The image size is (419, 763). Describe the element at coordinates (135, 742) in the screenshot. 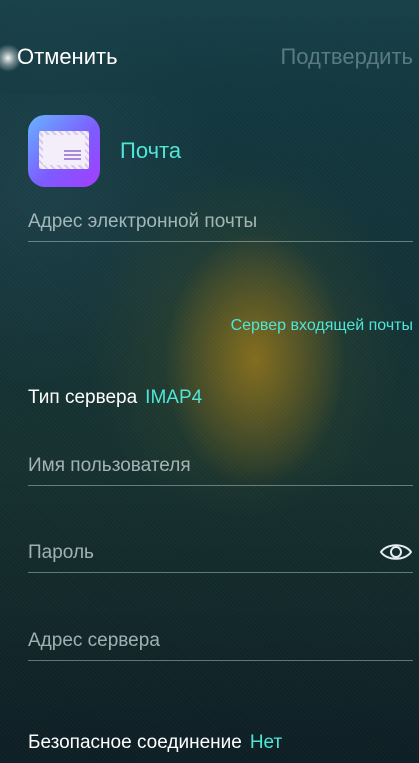

I see `secure-connection-label: Безопасное соединение` at that location.